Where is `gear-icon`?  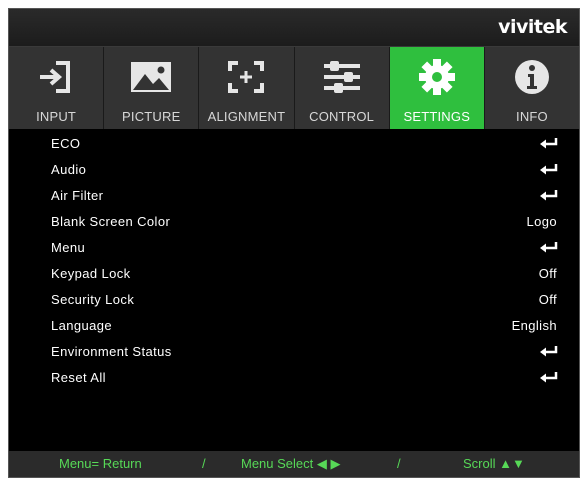
gear-icon is located at coordinates (437, 77).